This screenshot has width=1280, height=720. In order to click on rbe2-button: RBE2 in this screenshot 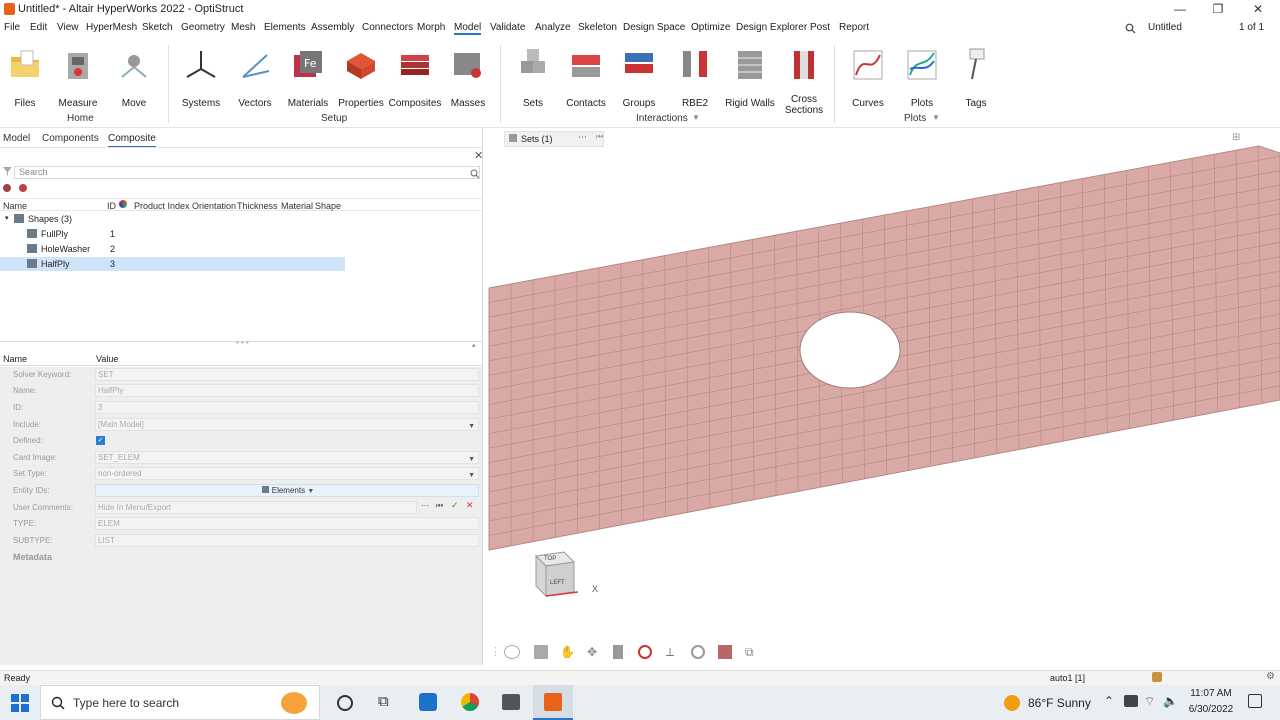, I will do `click(695, 78)`.